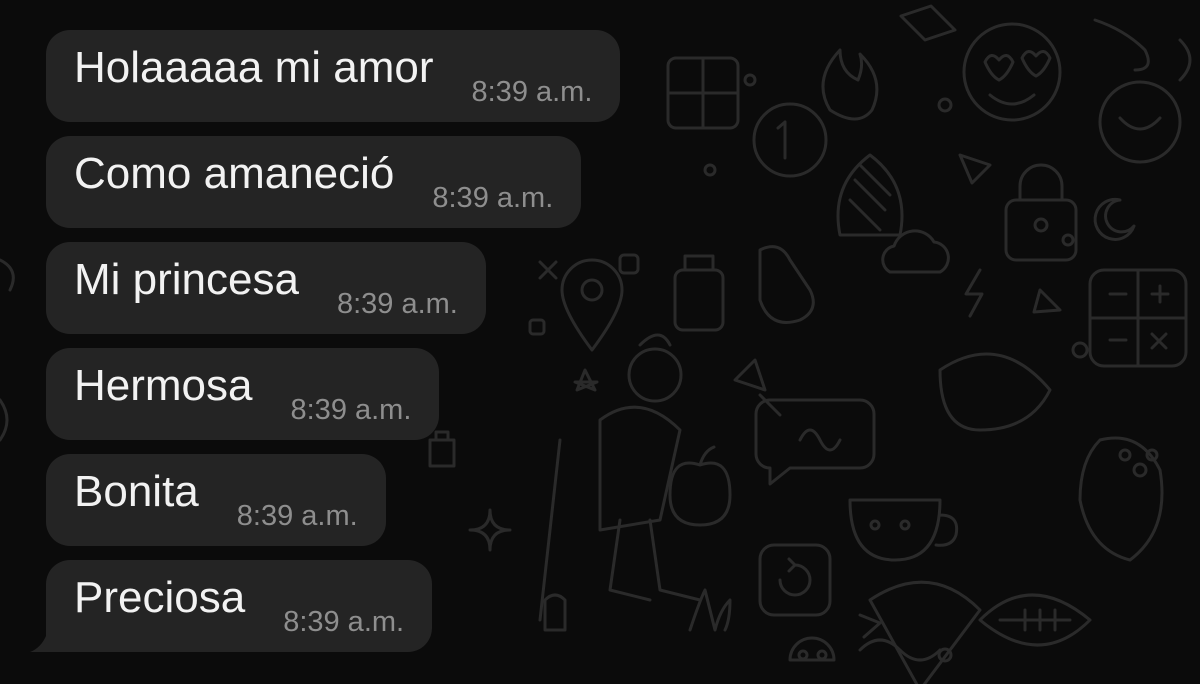 This screenshot has width=1200, height=684. What do you see at coordinates (254, 67) in the screenshot?
I see `message-text: Holaaaaa mi amor` at bounding box center [254, 67].